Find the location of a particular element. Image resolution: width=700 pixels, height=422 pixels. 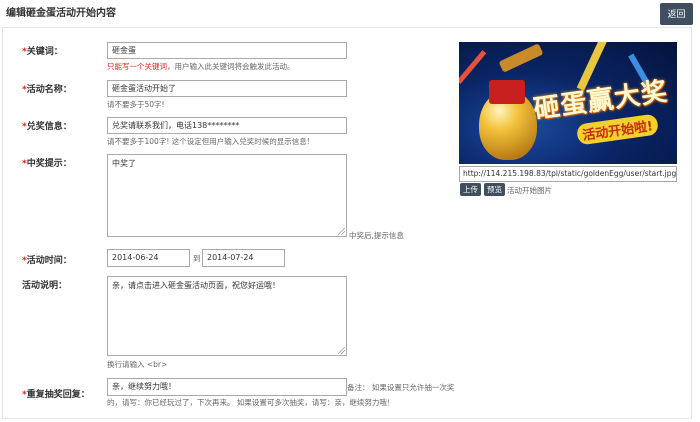

repeat-reply-label: *重复抽奖回复： is located at coordinates (56, 395).